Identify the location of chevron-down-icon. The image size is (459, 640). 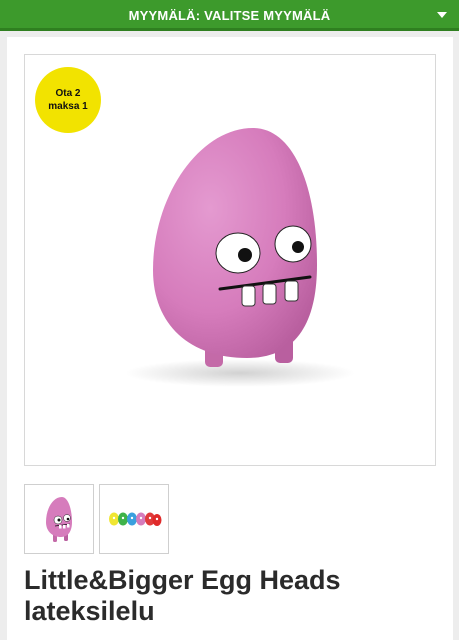
(442, 15).